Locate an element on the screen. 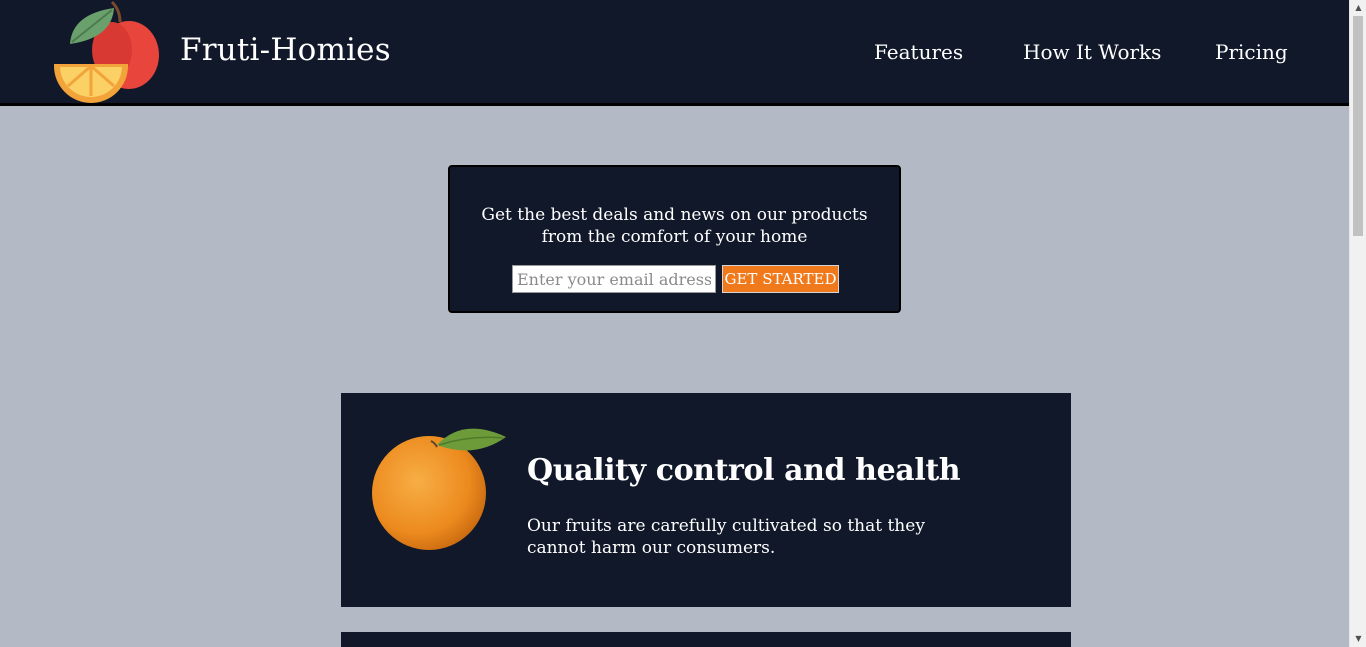 The width and height of the screenshot is (1366, 647). vertical-scrollbar: ▲ ▼ is located at coordinates (1357, 323).